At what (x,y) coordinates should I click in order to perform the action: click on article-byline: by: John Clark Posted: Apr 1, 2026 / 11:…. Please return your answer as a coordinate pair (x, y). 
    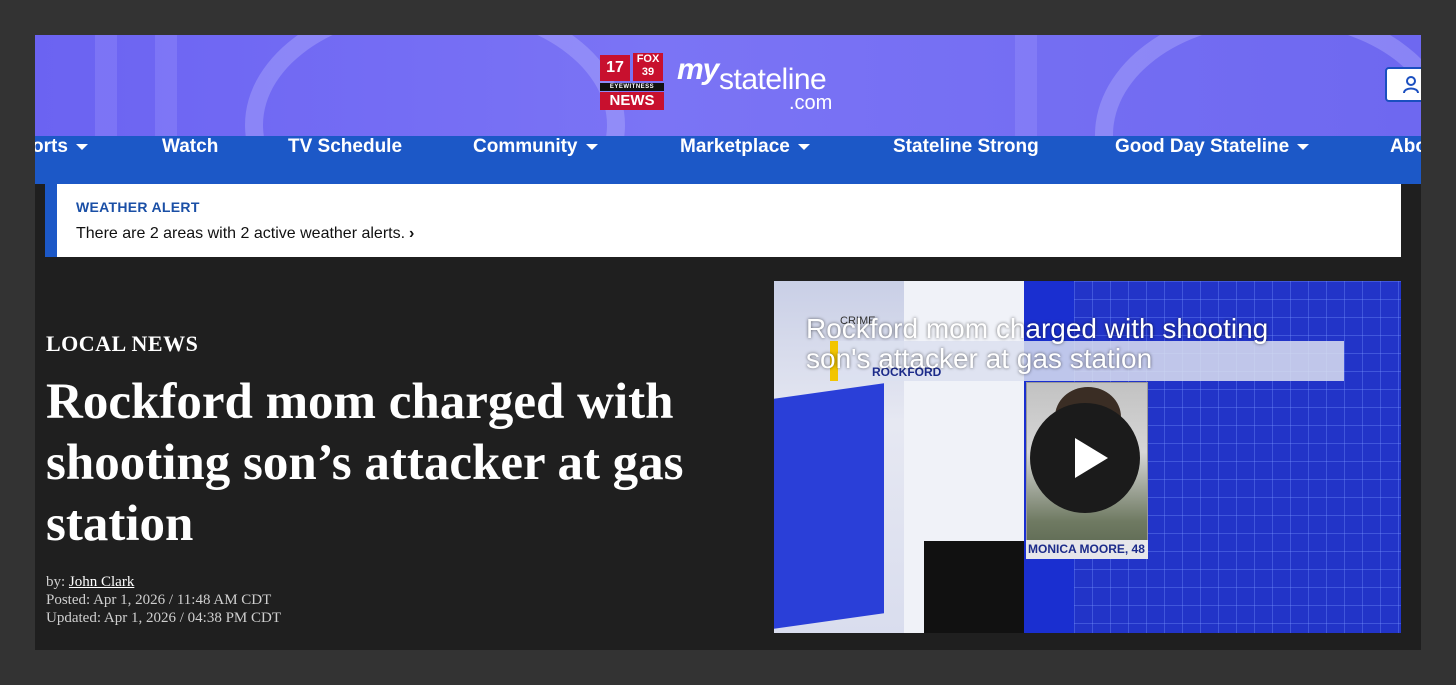
    Looking at the image, I should click on (163, 600).